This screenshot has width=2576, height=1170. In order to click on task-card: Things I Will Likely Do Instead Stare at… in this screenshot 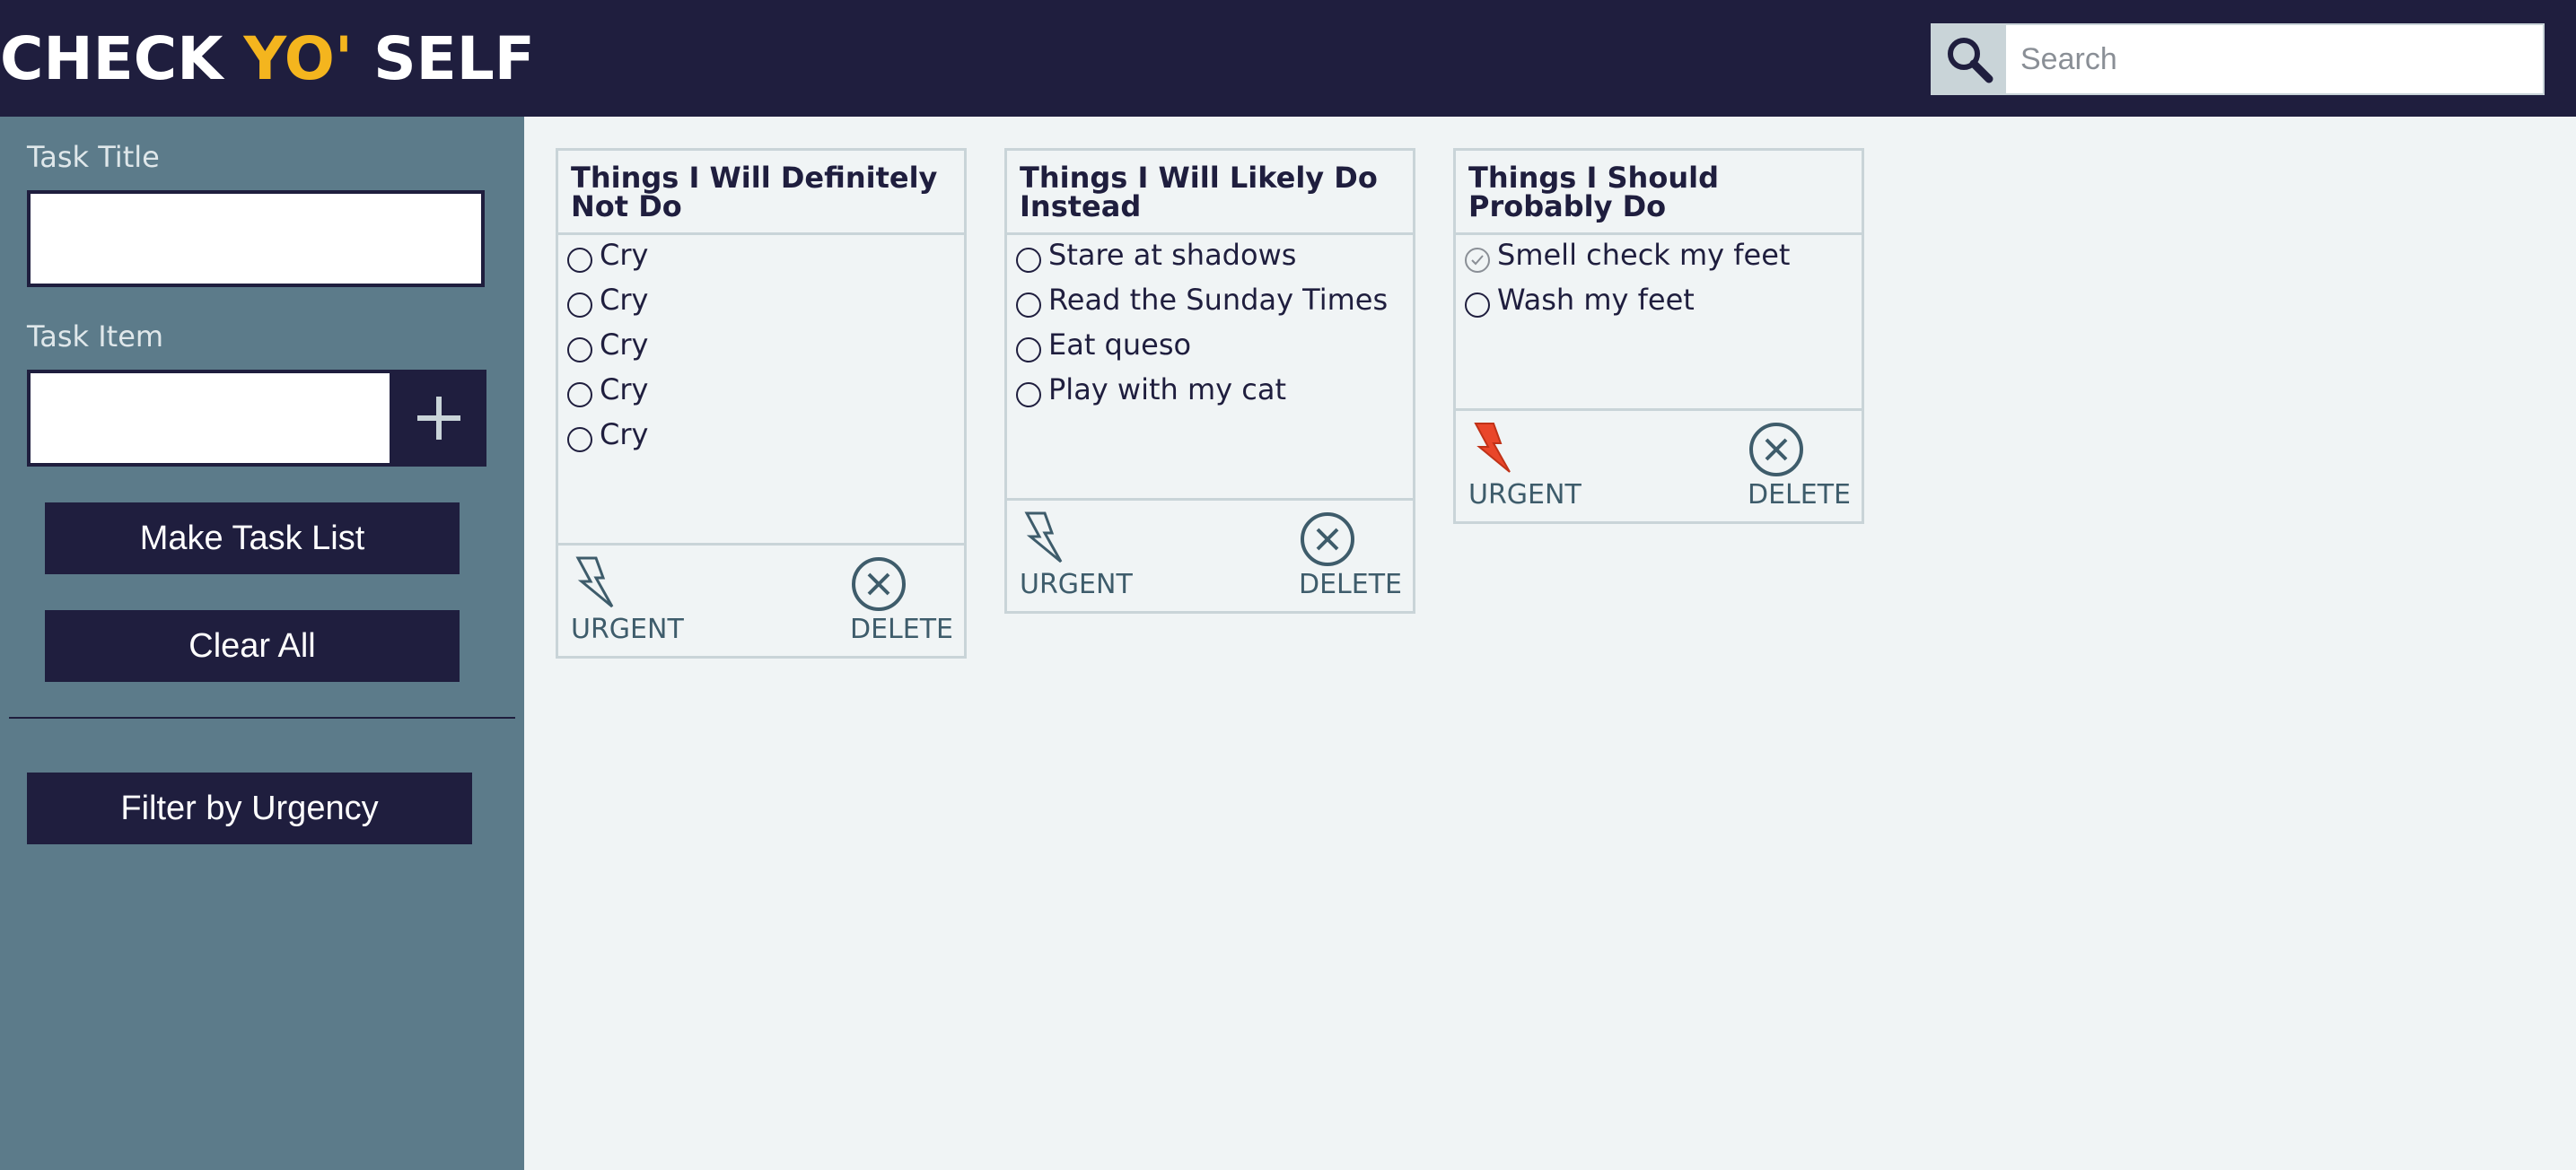, I will do `click(1209, 381)`.